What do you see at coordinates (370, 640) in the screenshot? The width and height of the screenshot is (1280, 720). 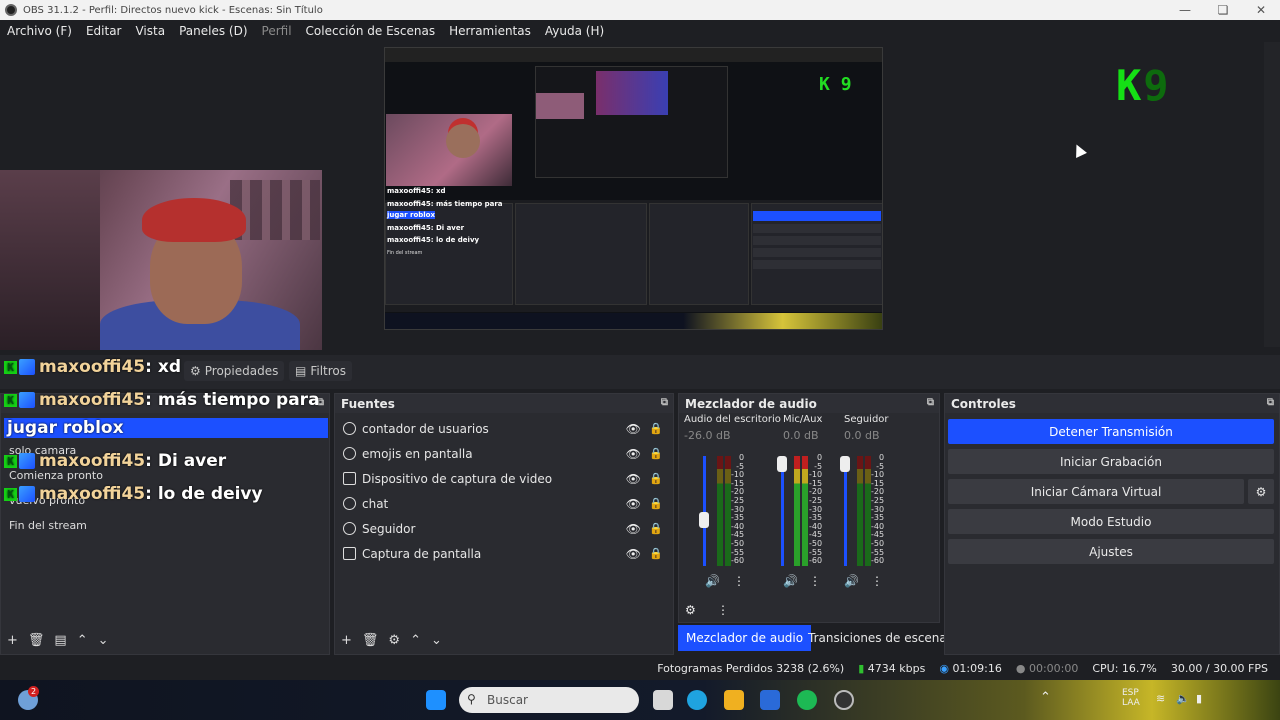 I see `remove-source-icon: 🗑` at bounding box center [370, 640].